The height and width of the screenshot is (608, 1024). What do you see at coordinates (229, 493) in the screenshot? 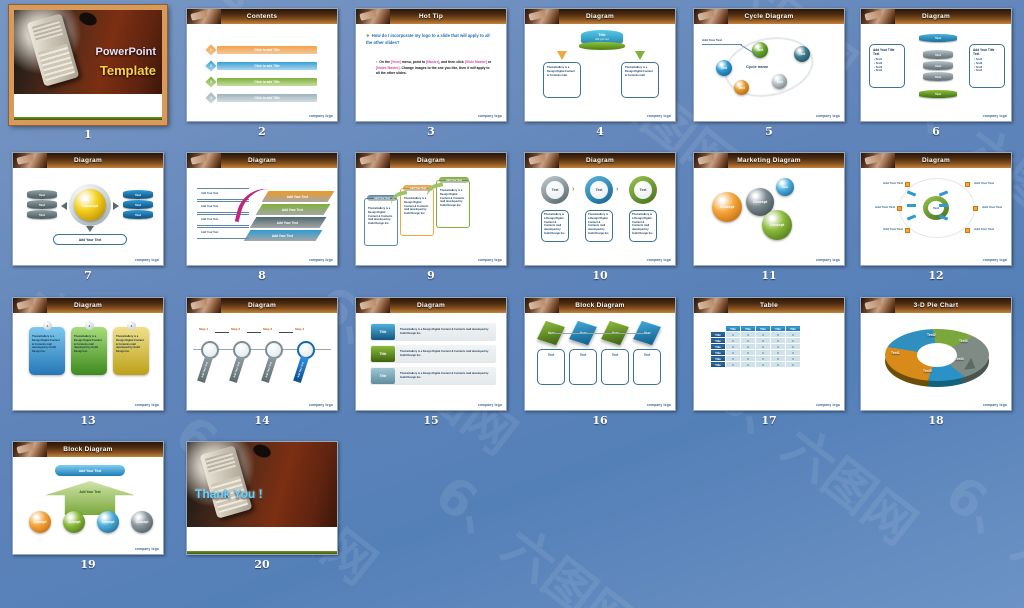
I see `thank-you-text: Thank You !` at bounding box center [229, 493].